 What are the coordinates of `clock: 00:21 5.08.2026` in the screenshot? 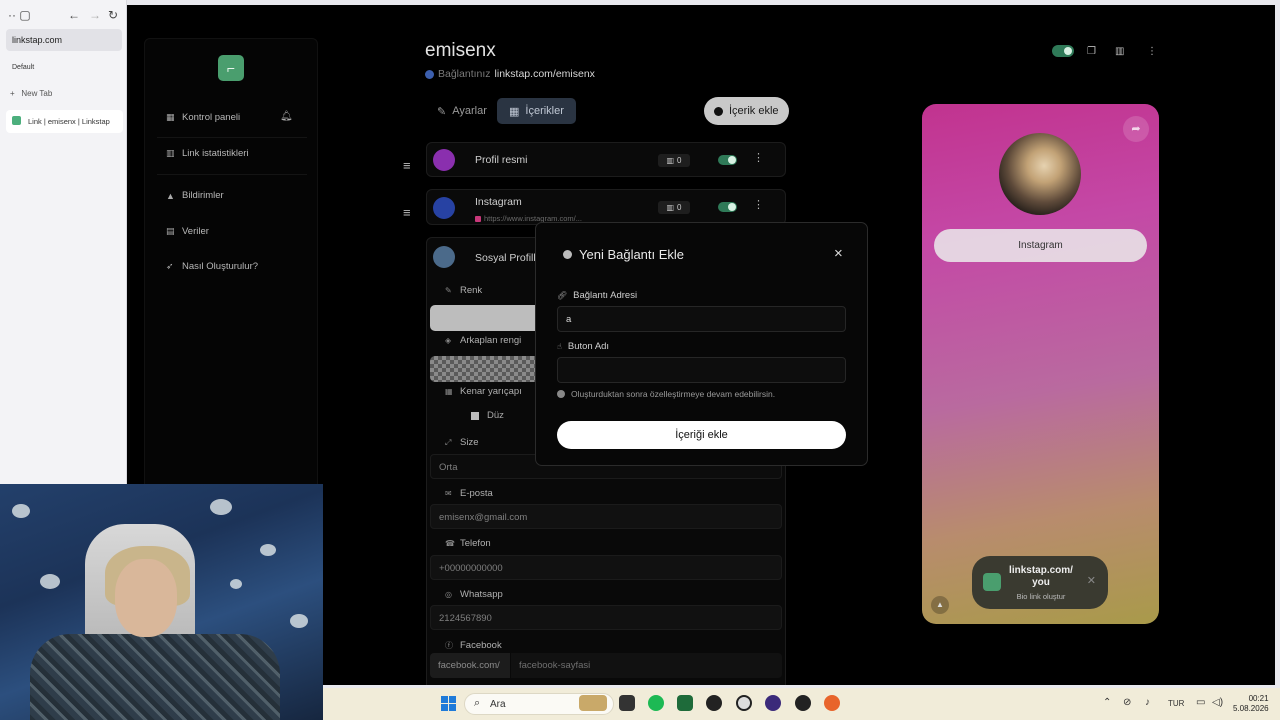 It's located at (1251, 704).